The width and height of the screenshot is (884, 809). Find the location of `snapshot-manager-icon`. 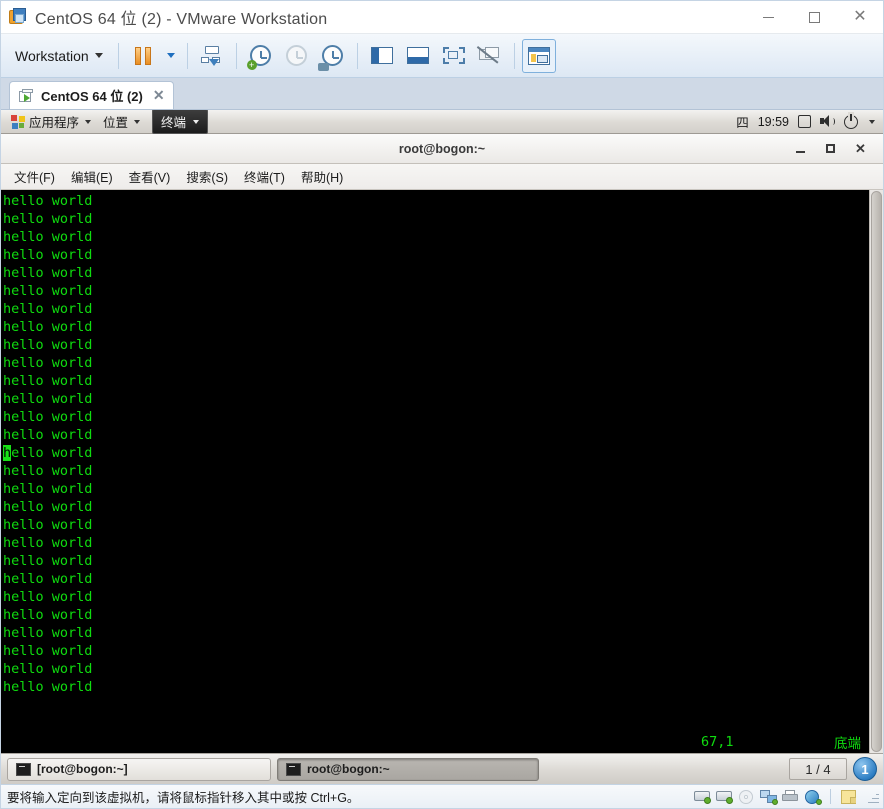

snapshot-manager-icon is located at coordinates (211, 55).